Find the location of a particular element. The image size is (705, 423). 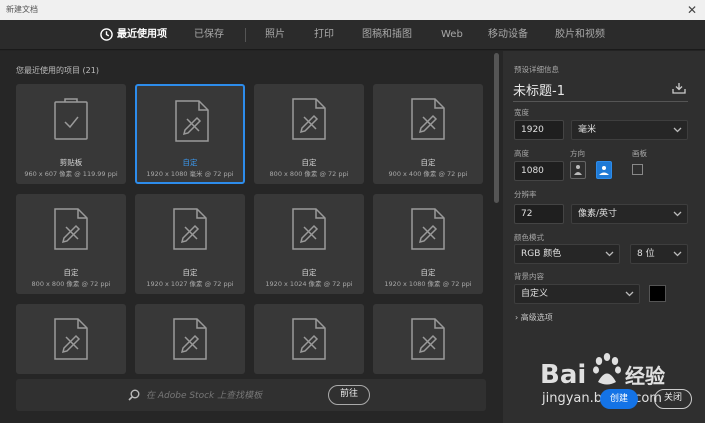

stock-search-input: 在 Adobe Stock 上查找模板 is located at coordinates (204, 394).